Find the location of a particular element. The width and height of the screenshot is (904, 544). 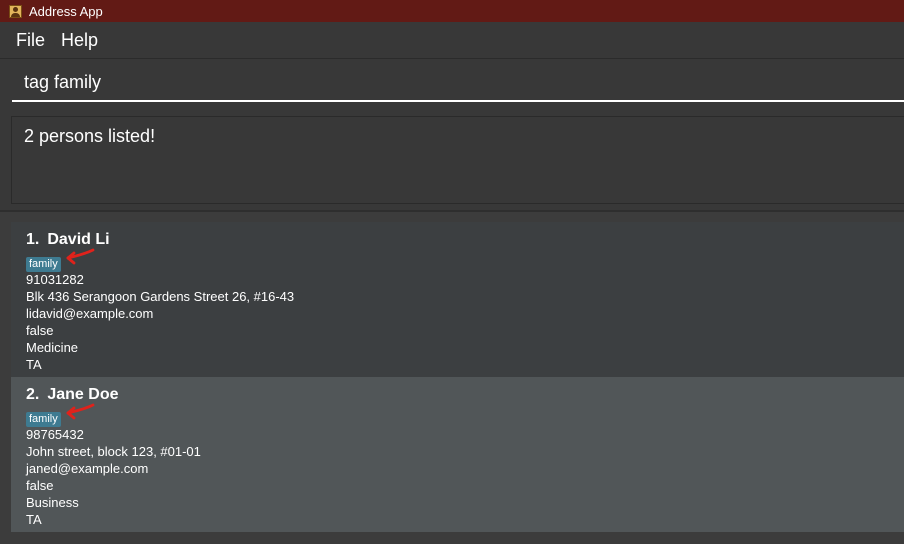

person-phone: 98765432 is located at coordinates (55, 434).